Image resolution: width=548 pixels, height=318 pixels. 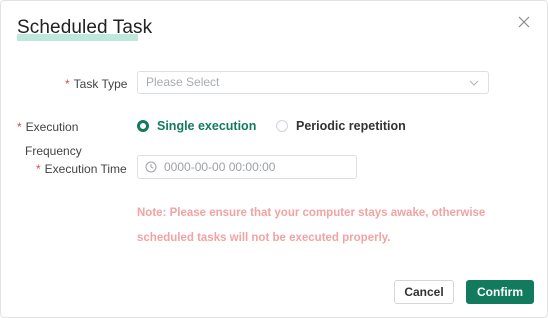 I want to click on close-icon, so click(x=524, y=22).